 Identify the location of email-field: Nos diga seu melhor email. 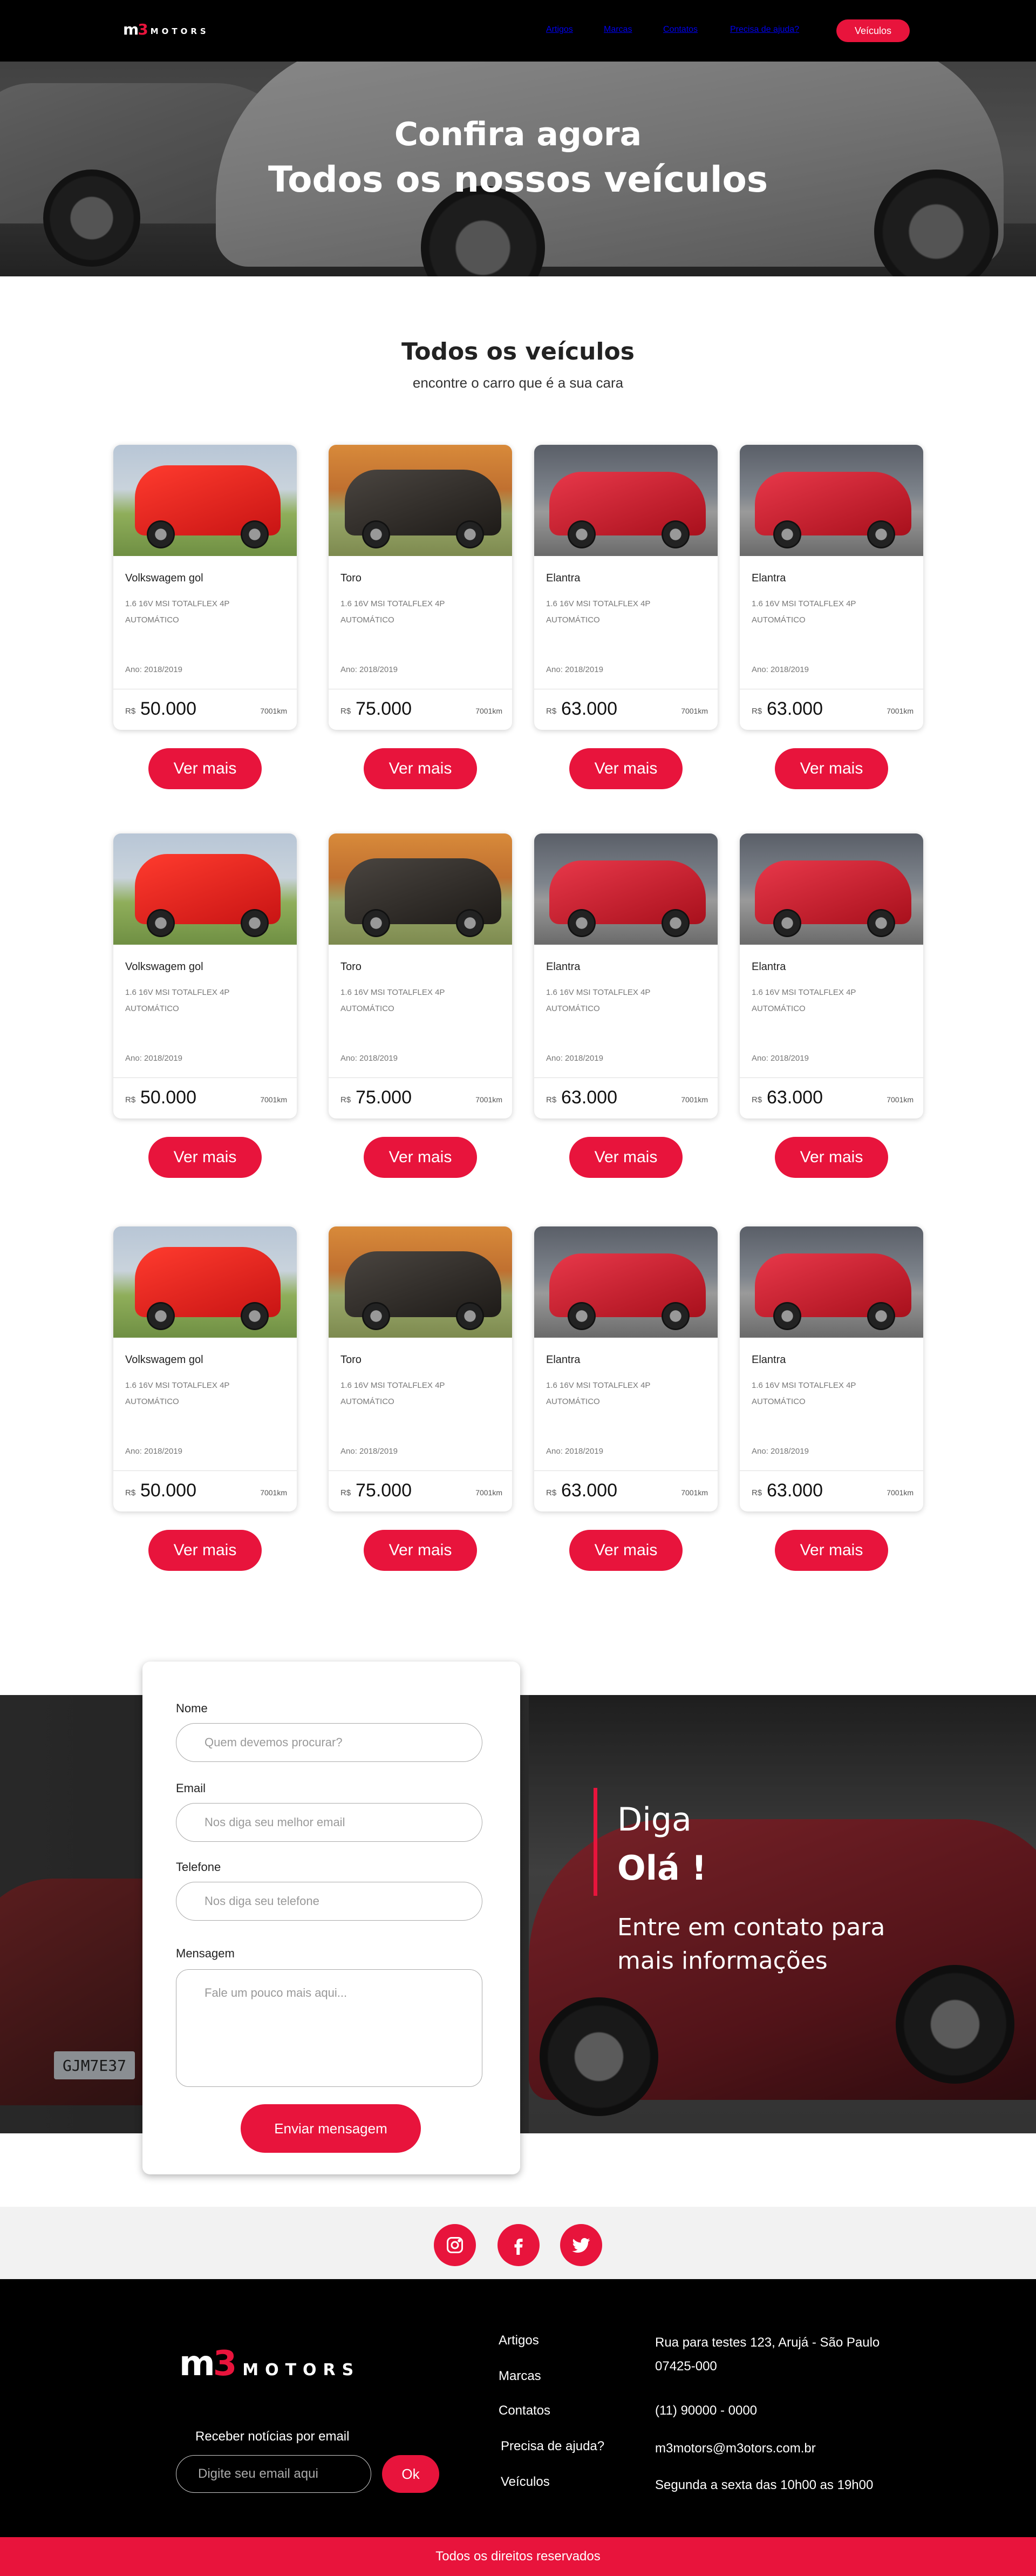
(329, 1823).